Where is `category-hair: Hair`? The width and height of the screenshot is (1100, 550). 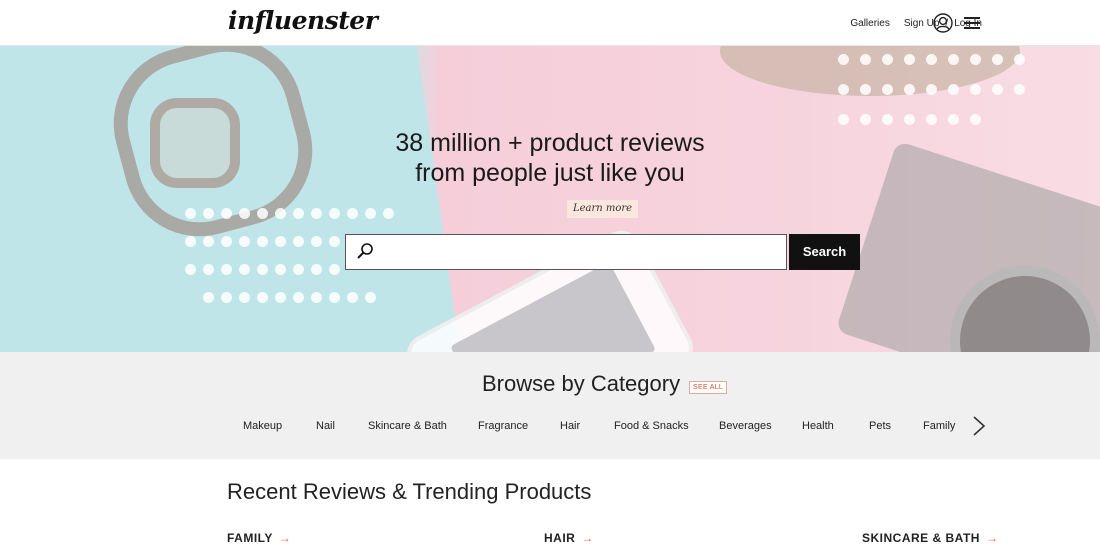 category-hair: Hair is located at coordinates (570, 426).